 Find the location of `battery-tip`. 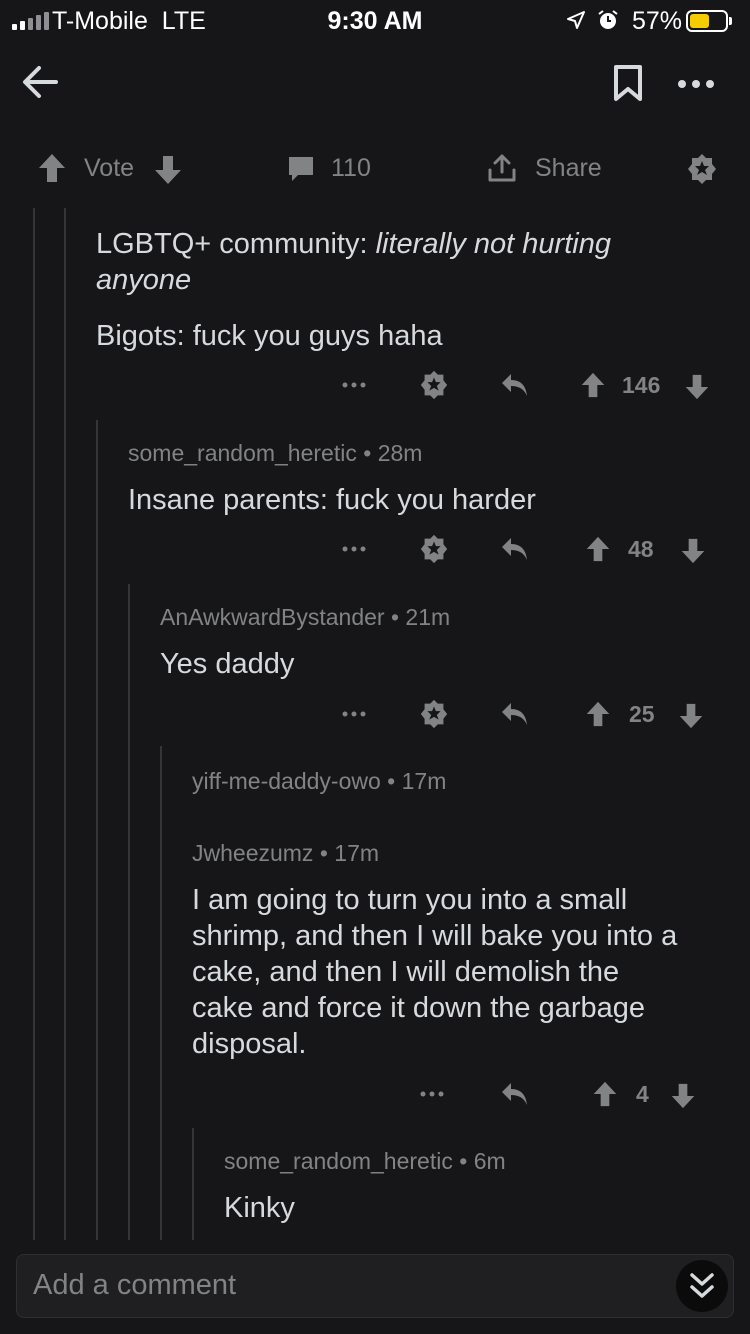

battery-tip is located at coordinates (730, 21).